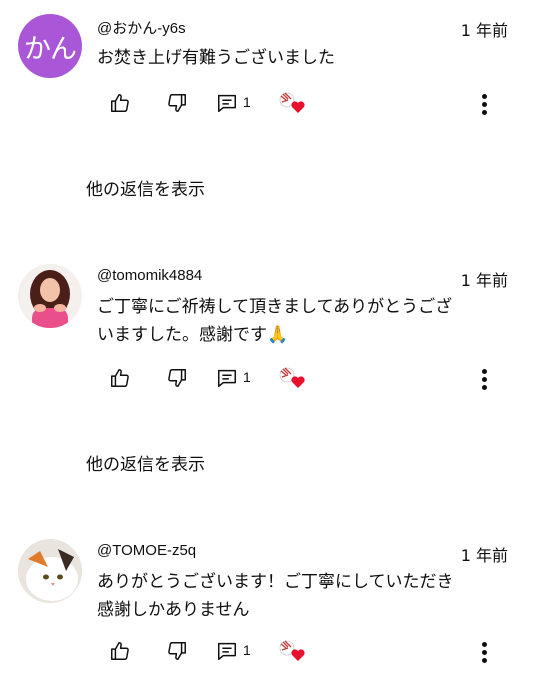  I want to click on comment-author: @おかん-y6s, so click(141, 27).